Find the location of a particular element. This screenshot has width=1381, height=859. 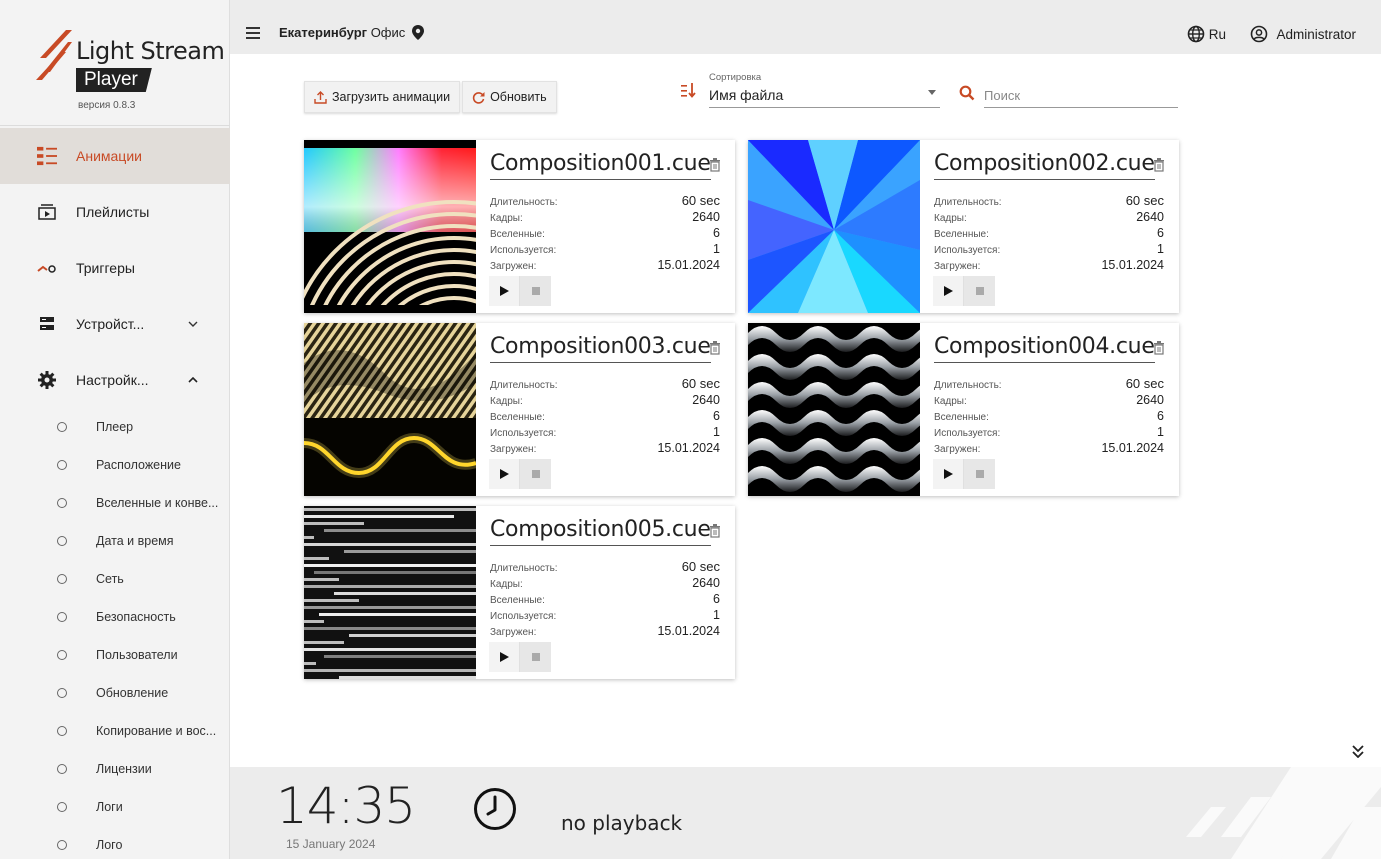

sidebar-item-triggers: Триггеры is located at coordinates (115, 268).